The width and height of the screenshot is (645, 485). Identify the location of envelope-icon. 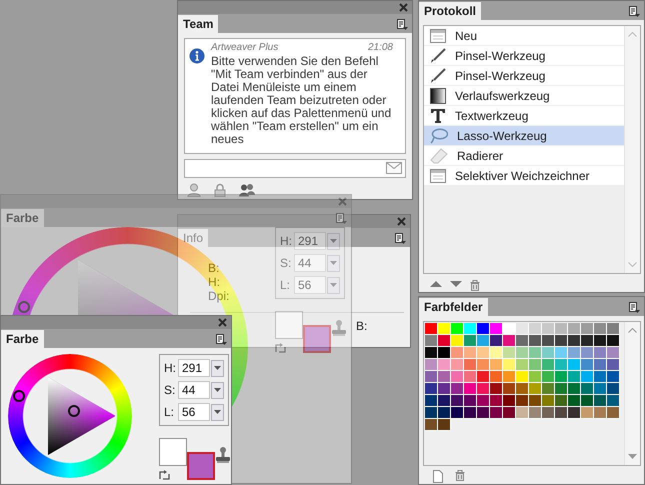
(394, 168).